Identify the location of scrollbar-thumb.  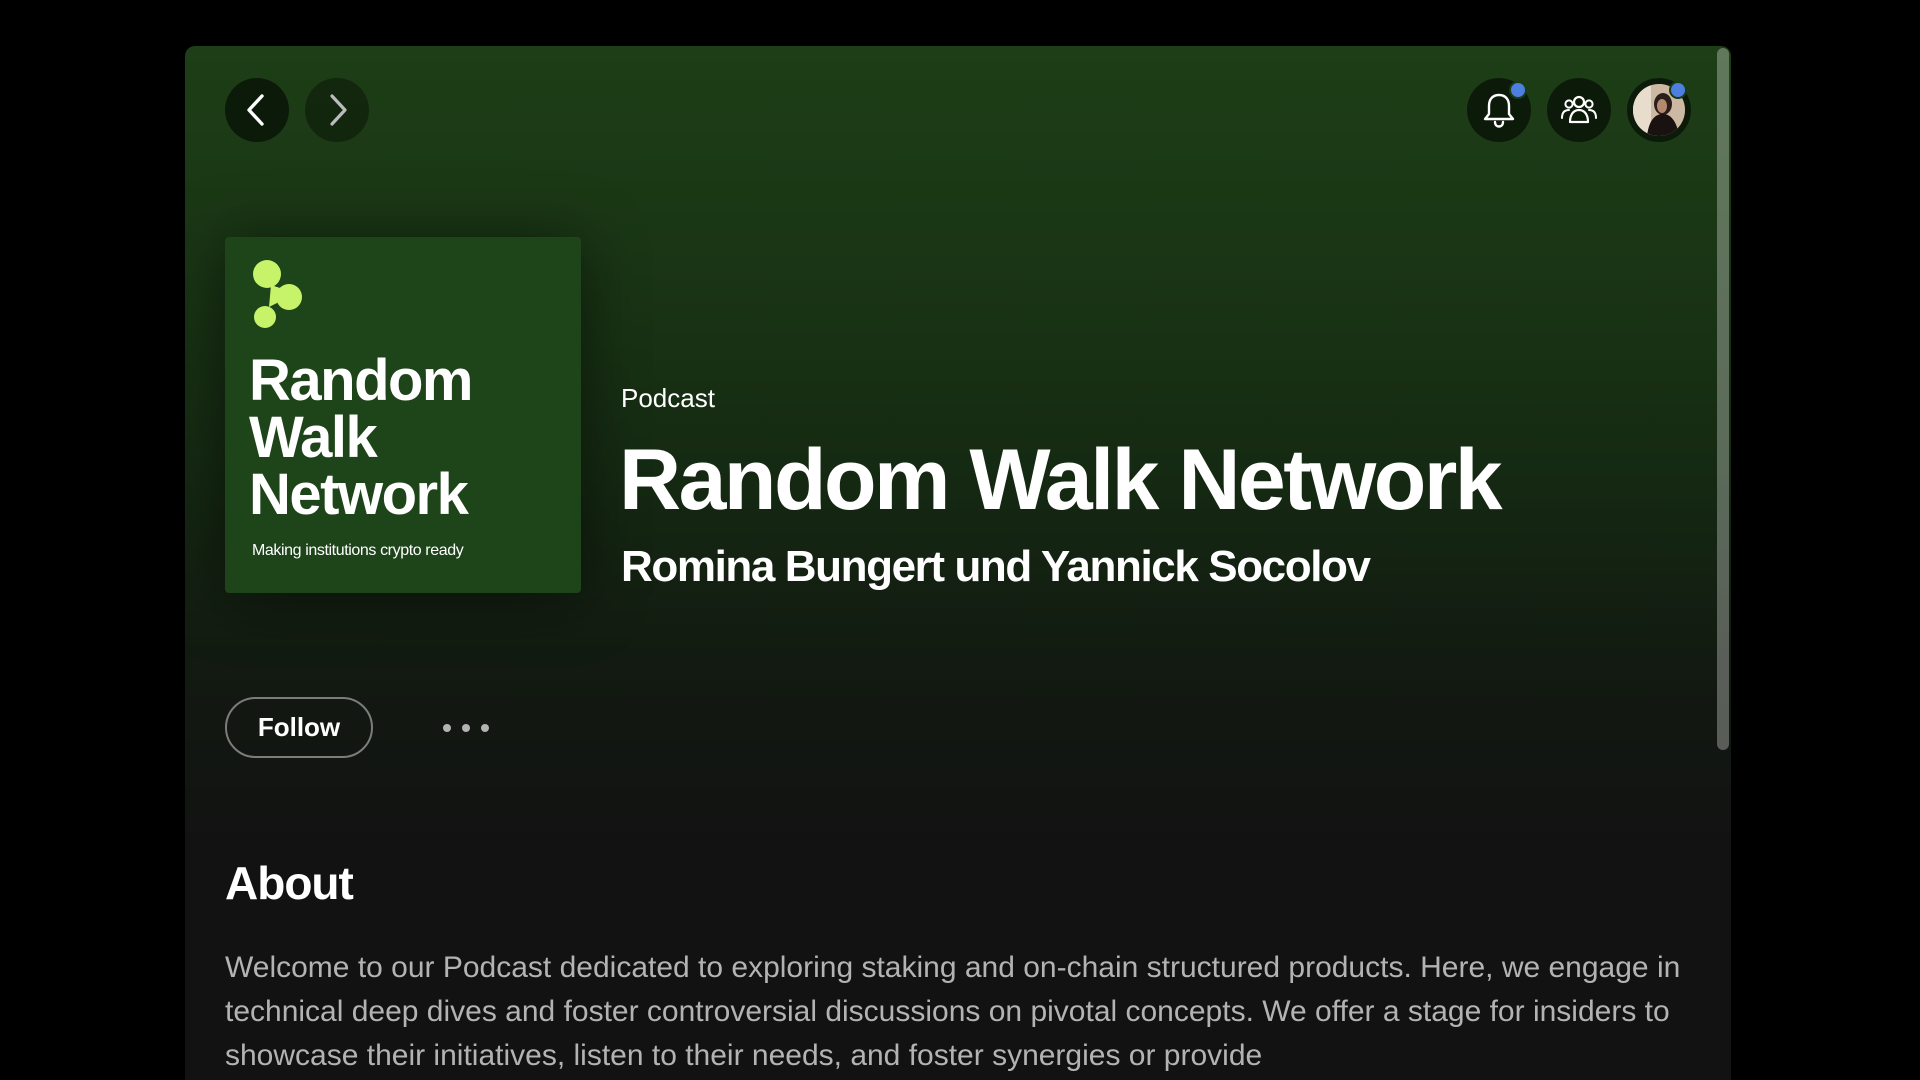
(1723, 399).